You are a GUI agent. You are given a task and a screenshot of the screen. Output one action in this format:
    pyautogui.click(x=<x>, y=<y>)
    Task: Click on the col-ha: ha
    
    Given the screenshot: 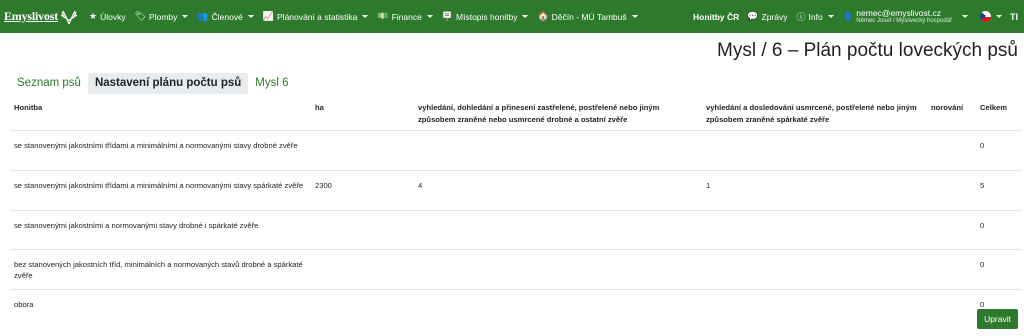 What is the action you would take?
    pyautogui.click(x=319, y=107)
    